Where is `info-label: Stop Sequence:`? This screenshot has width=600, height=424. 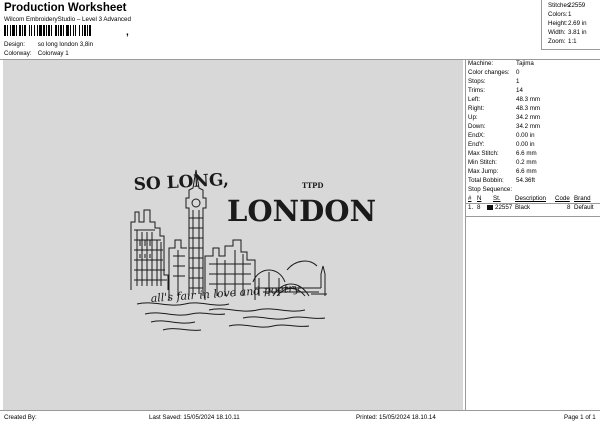
info-label: Stop Sequence: is located at coordinates (490, 189).